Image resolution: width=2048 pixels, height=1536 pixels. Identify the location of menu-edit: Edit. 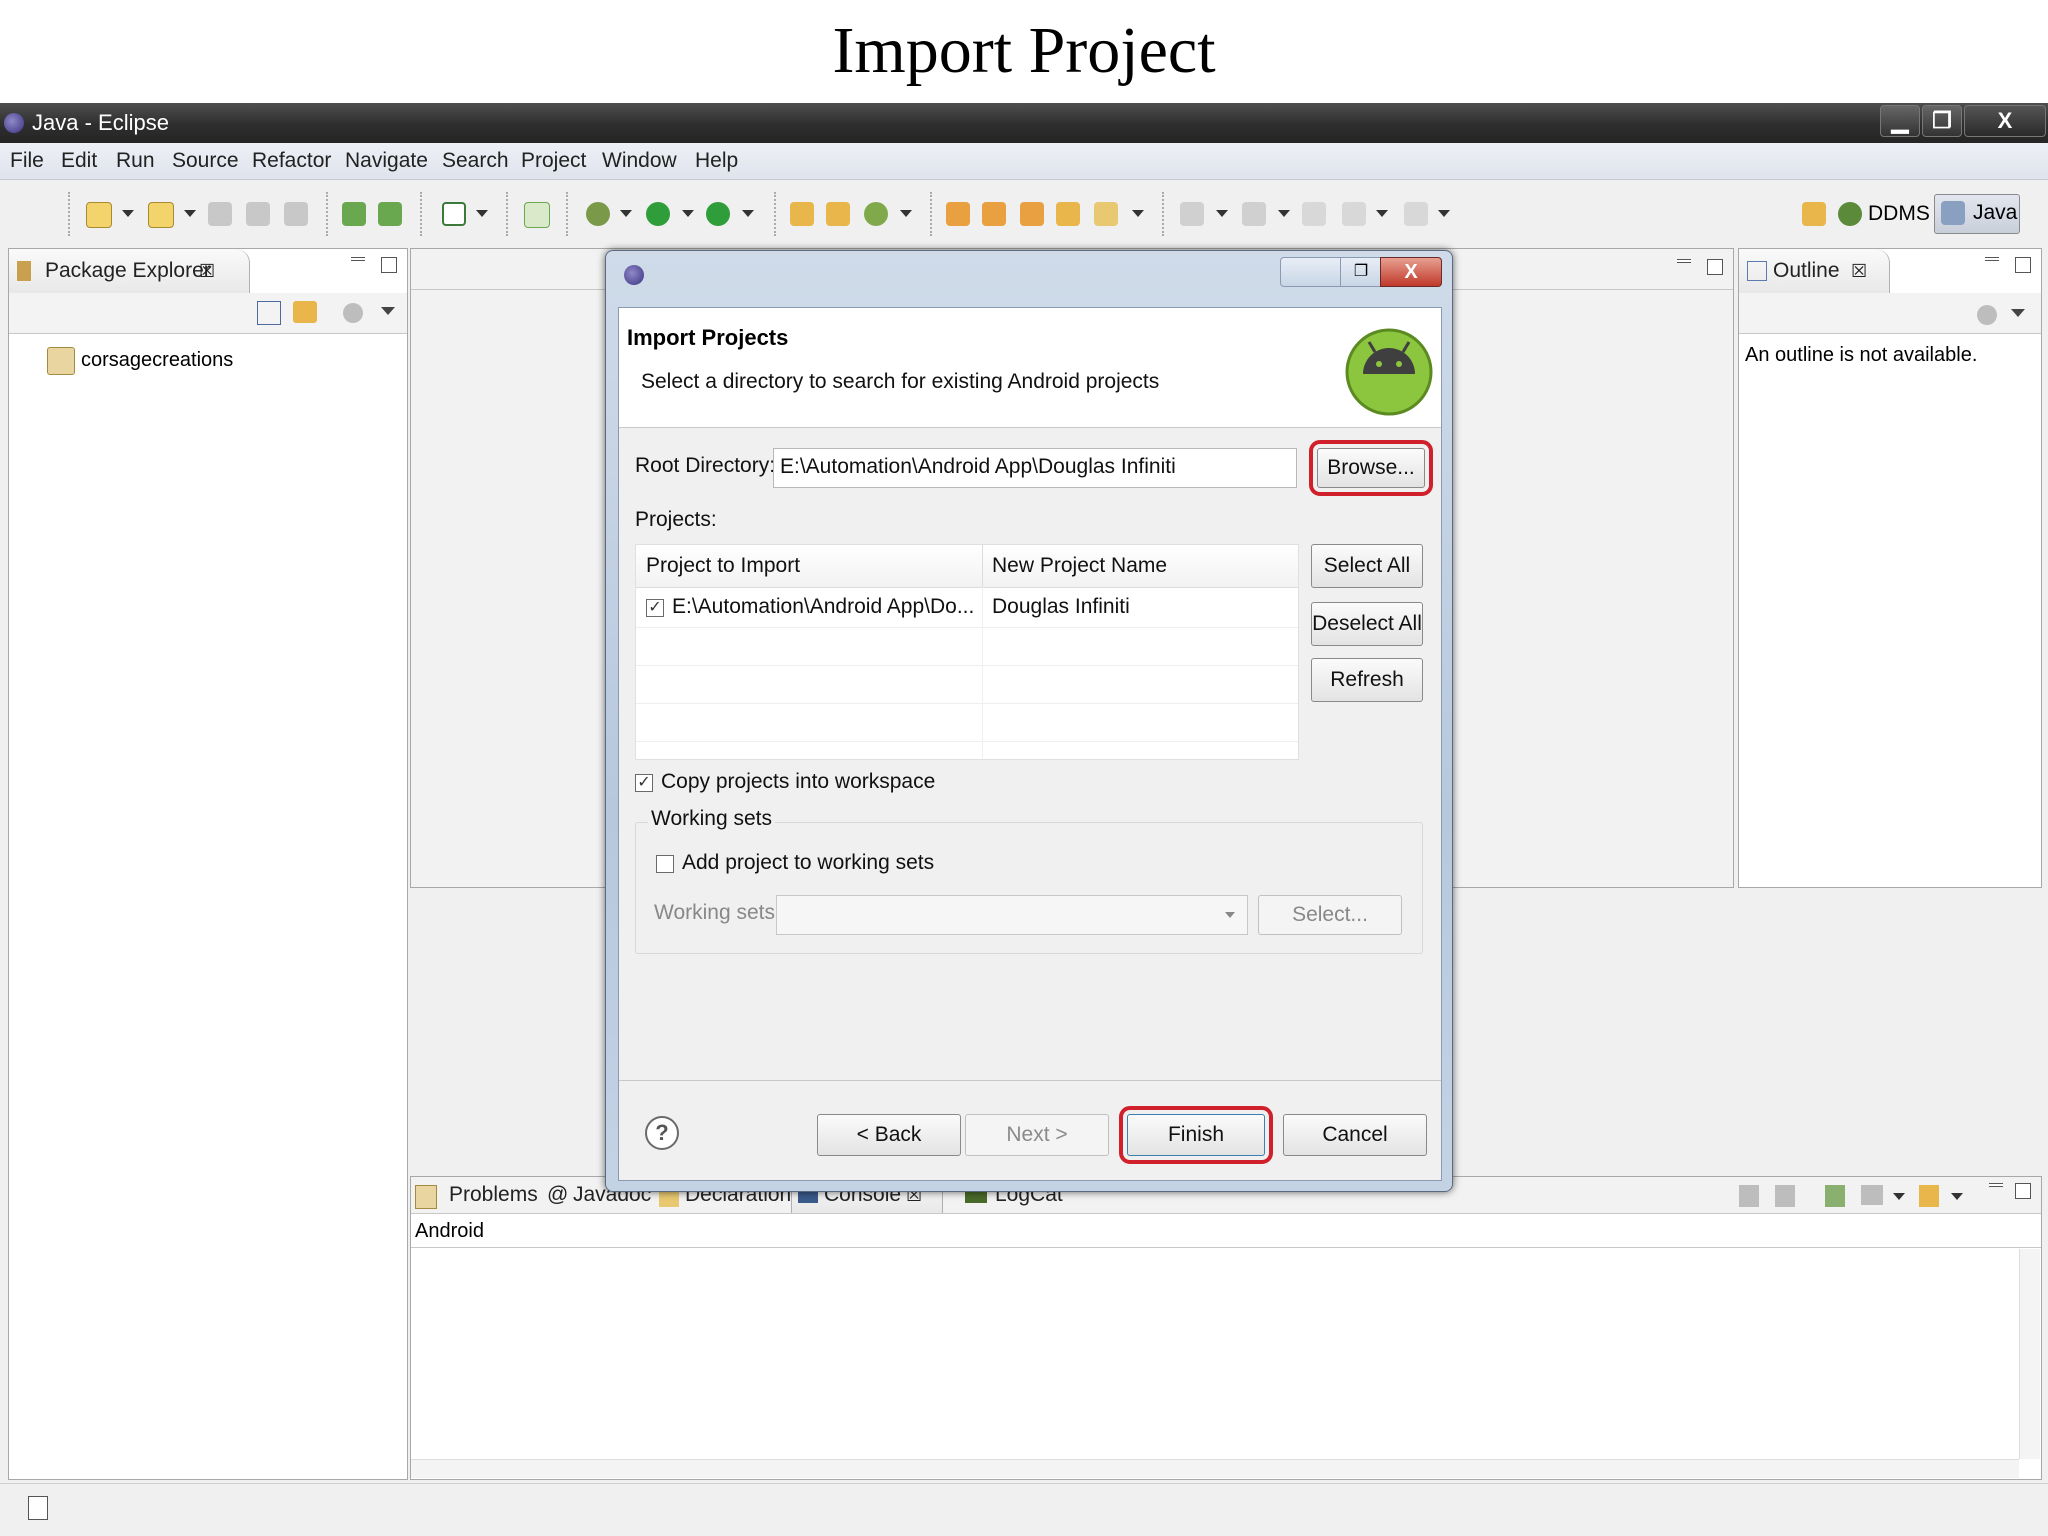
(79, 161).